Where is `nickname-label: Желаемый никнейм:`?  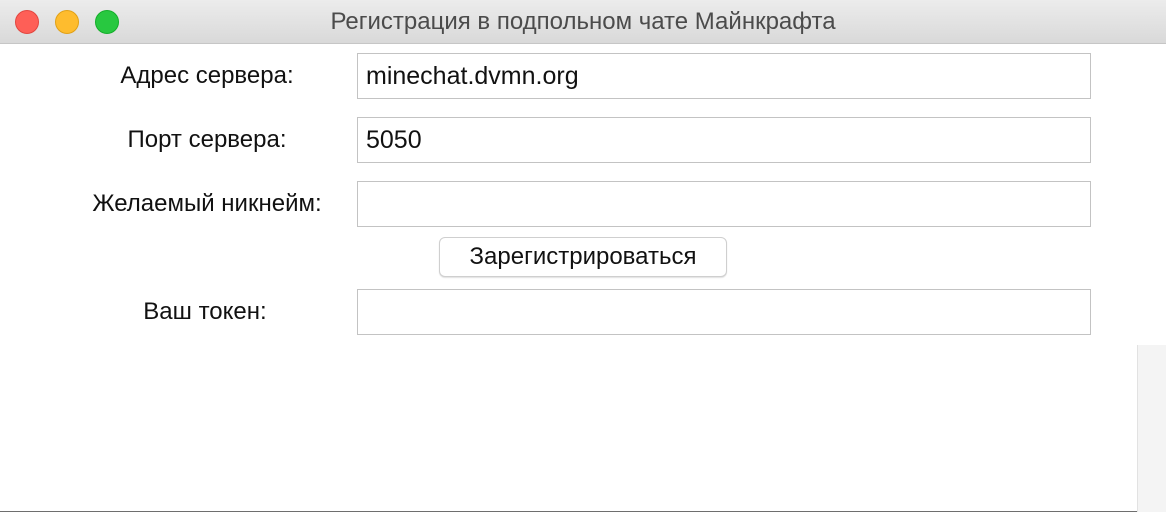 nickname-label: Желаемый никнейм: is located at coordinates (207, 203).